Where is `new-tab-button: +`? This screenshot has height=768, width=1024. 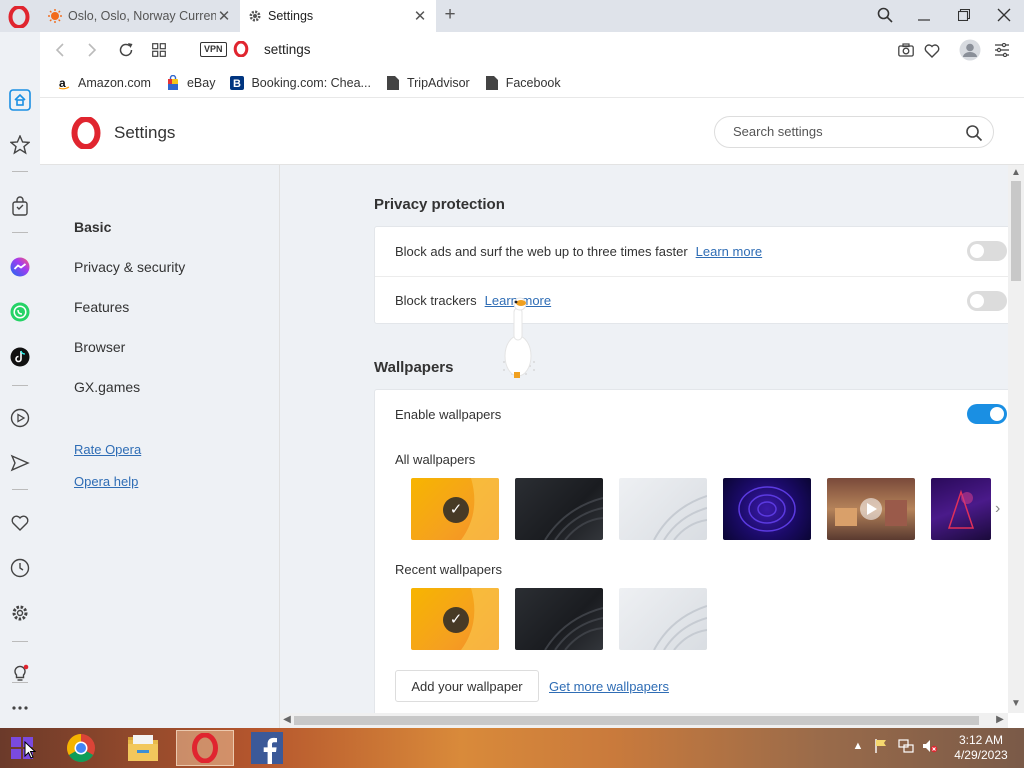
new-tab-button: + is located at coordinates (450, 15).